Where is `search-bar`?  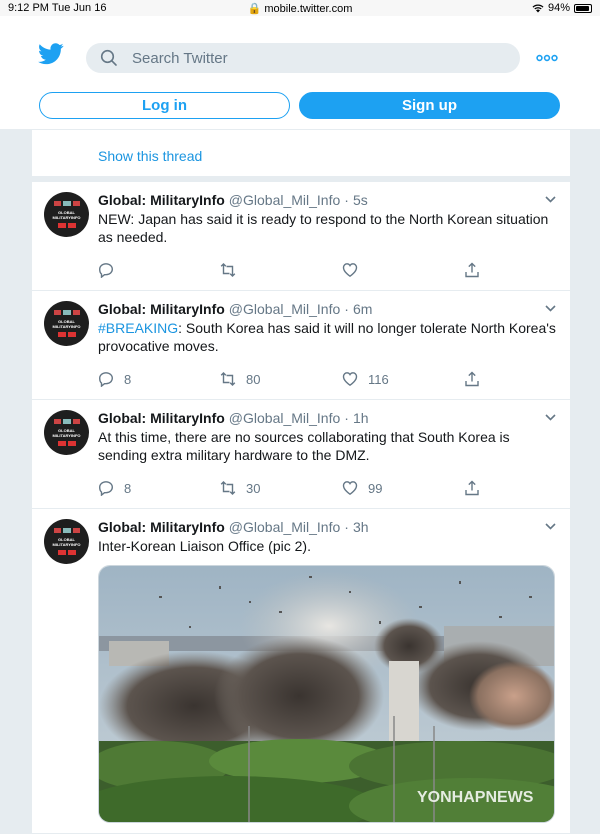
search-bar is located at coordinates (303, 58).